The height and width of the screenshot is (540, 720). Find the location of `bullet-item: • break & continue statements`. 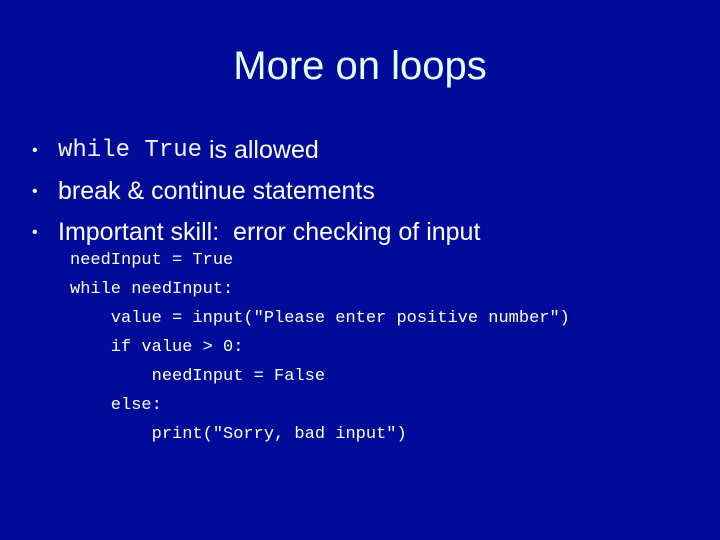

bullet-item: • break & continue statements is located at coordinates (253, 191).